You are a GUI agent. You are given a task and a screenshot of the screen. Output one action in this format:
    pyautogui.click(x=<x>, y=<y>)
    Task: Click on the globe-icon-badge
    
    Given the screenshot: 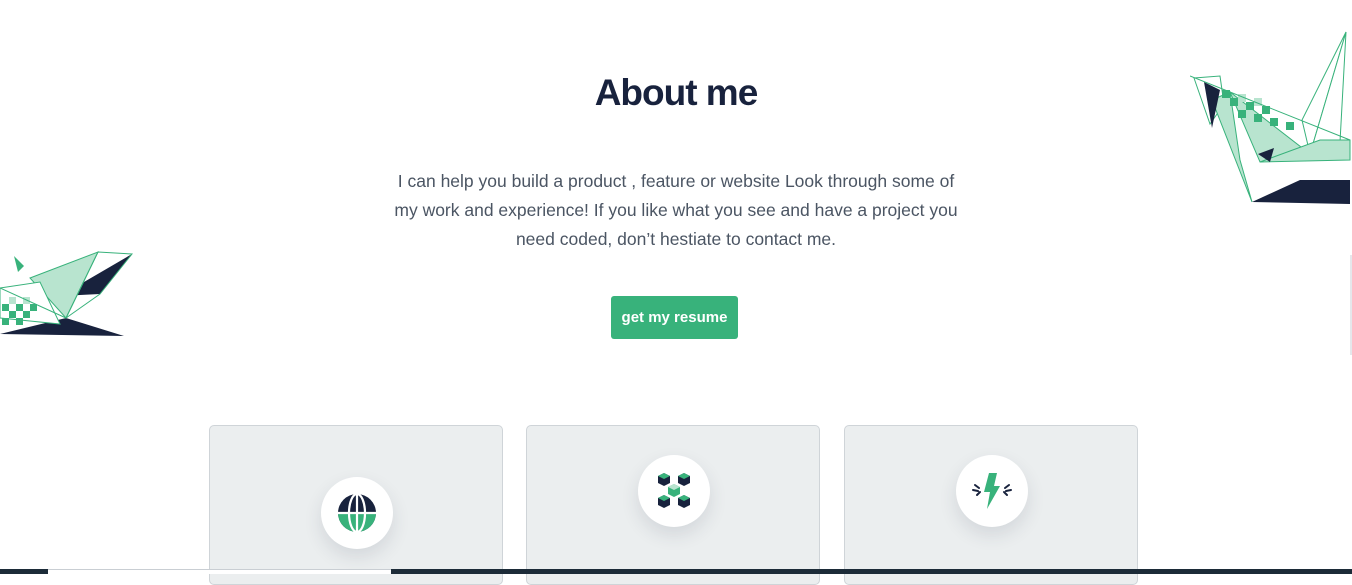 What is the action you would take?
    pyautogui.click(x=357, y=513)
    